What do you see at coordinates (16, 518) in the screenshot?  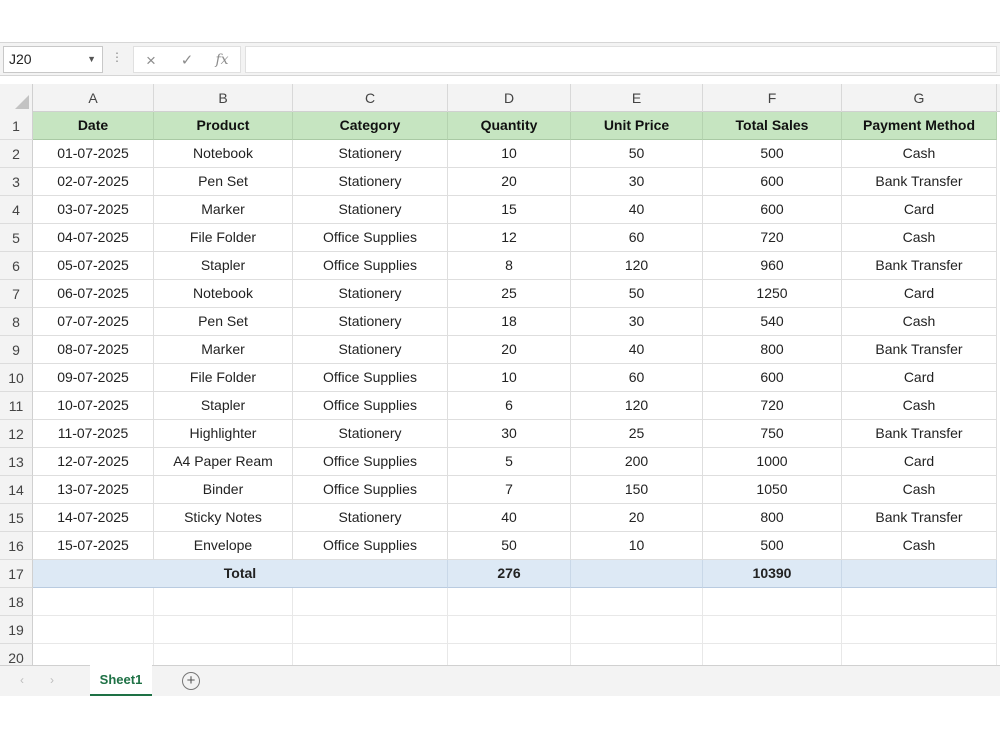 I see `row-header: 15` at bounding box center [16, 518].